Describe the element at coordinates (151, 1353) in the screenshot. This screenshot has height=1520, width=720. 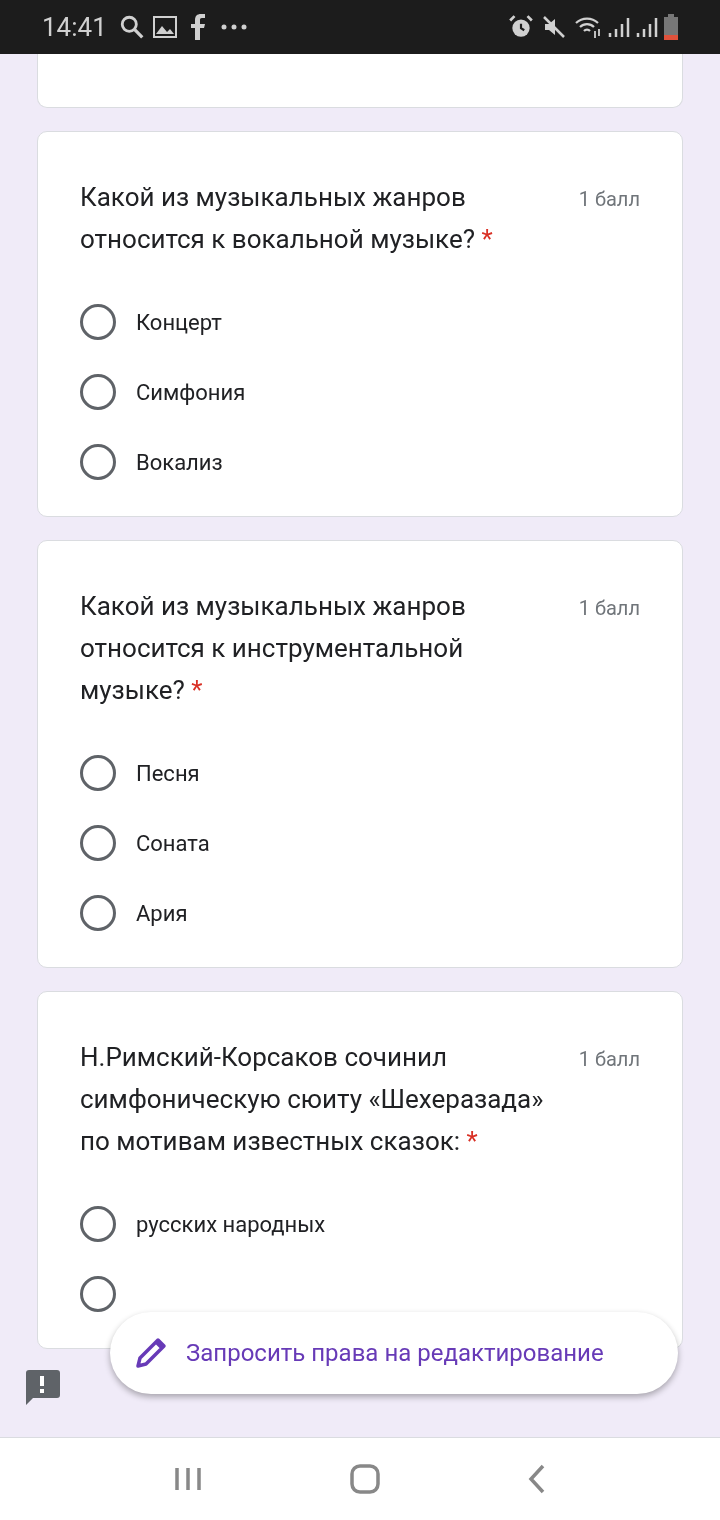
I see `pencil-icon` at that location.